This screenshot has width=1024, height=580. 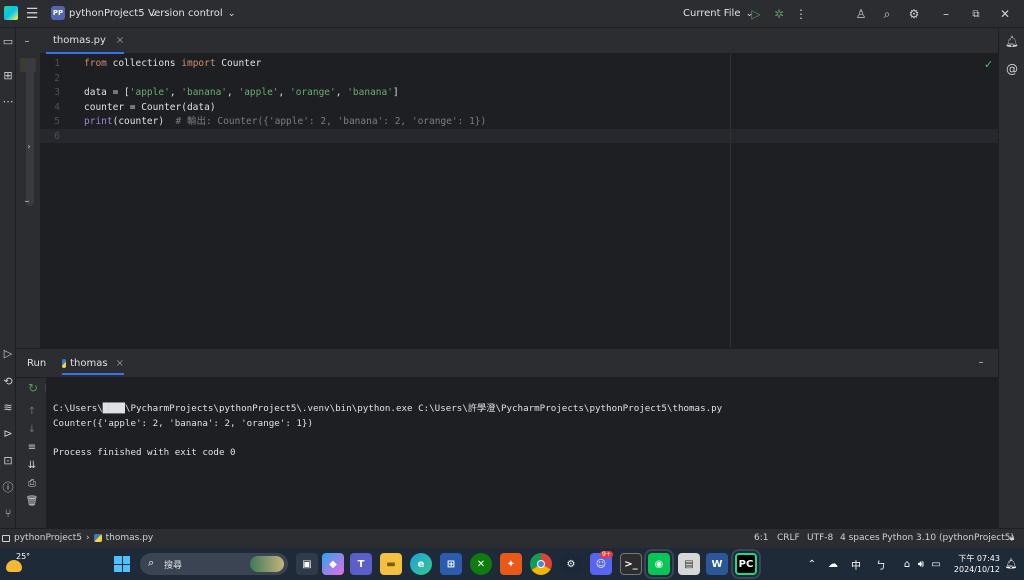 I want to click on code-token: import, so click(x=198, y=63).